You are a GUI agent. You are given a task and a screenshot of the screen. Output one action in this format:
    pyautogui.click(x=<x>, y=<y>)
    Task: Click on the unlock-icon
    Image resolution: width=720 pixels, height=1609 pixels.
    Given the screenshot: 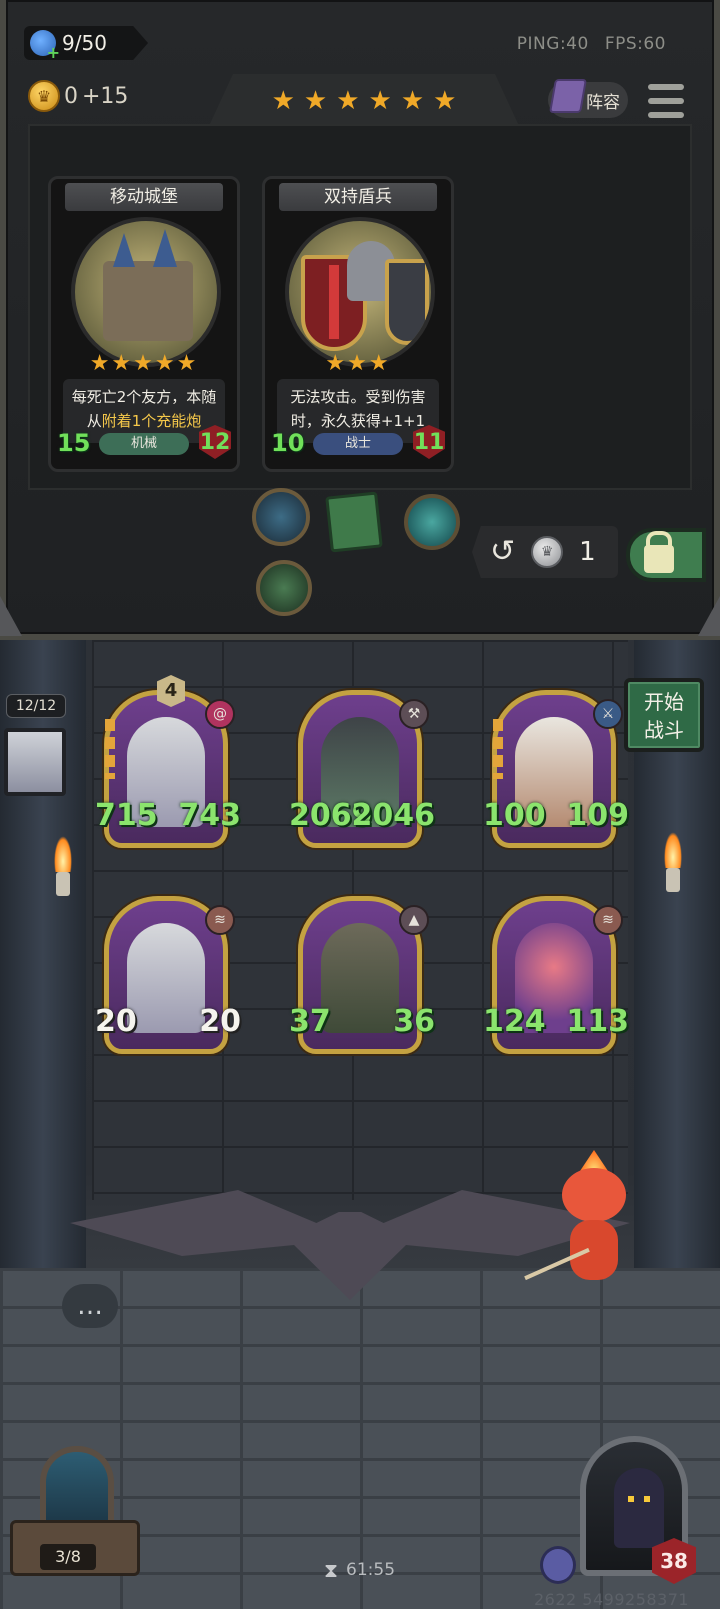 What is the action you would take?
    pyautogui.click(x=659, y=552)
    